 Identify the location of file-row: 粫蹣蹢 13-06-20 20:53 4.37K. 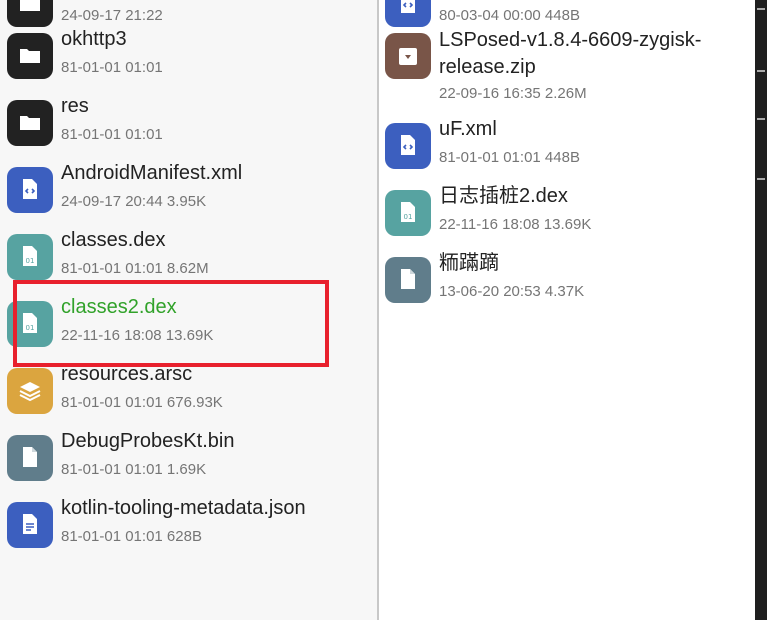
(567, 282).